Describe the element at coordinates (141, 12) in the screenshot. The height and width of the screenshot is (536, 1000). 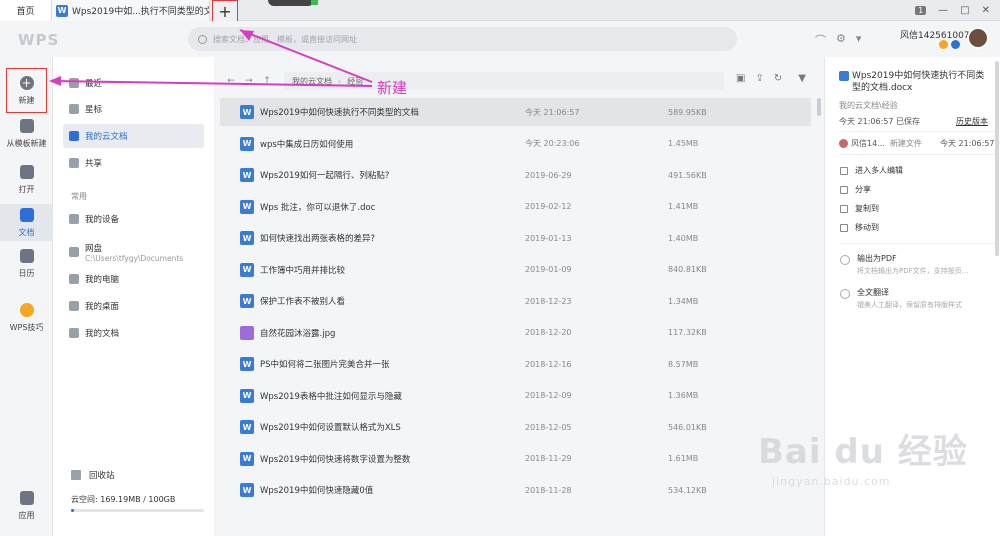
I see `tab-document-label: Wps2019中如...执行不同类型的文档` at that location.